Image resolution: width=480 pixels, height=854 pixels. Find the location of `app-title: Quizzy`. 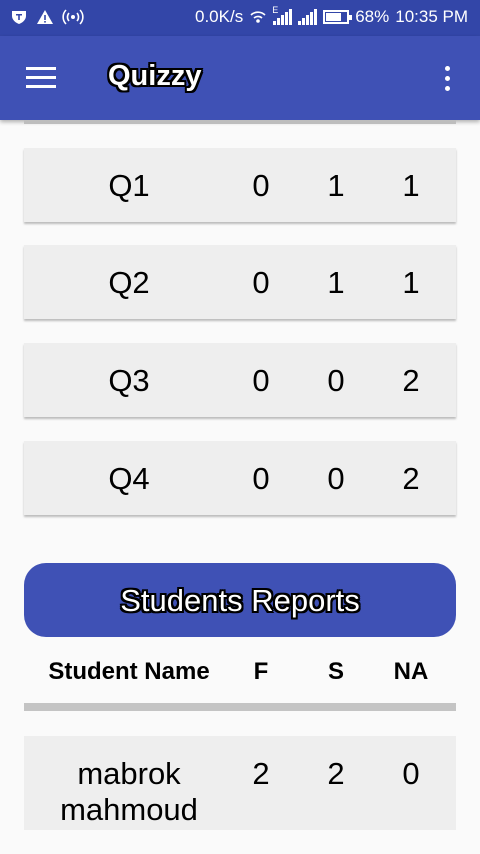

app-title: Quizzy is located at coordinates (155, 76).